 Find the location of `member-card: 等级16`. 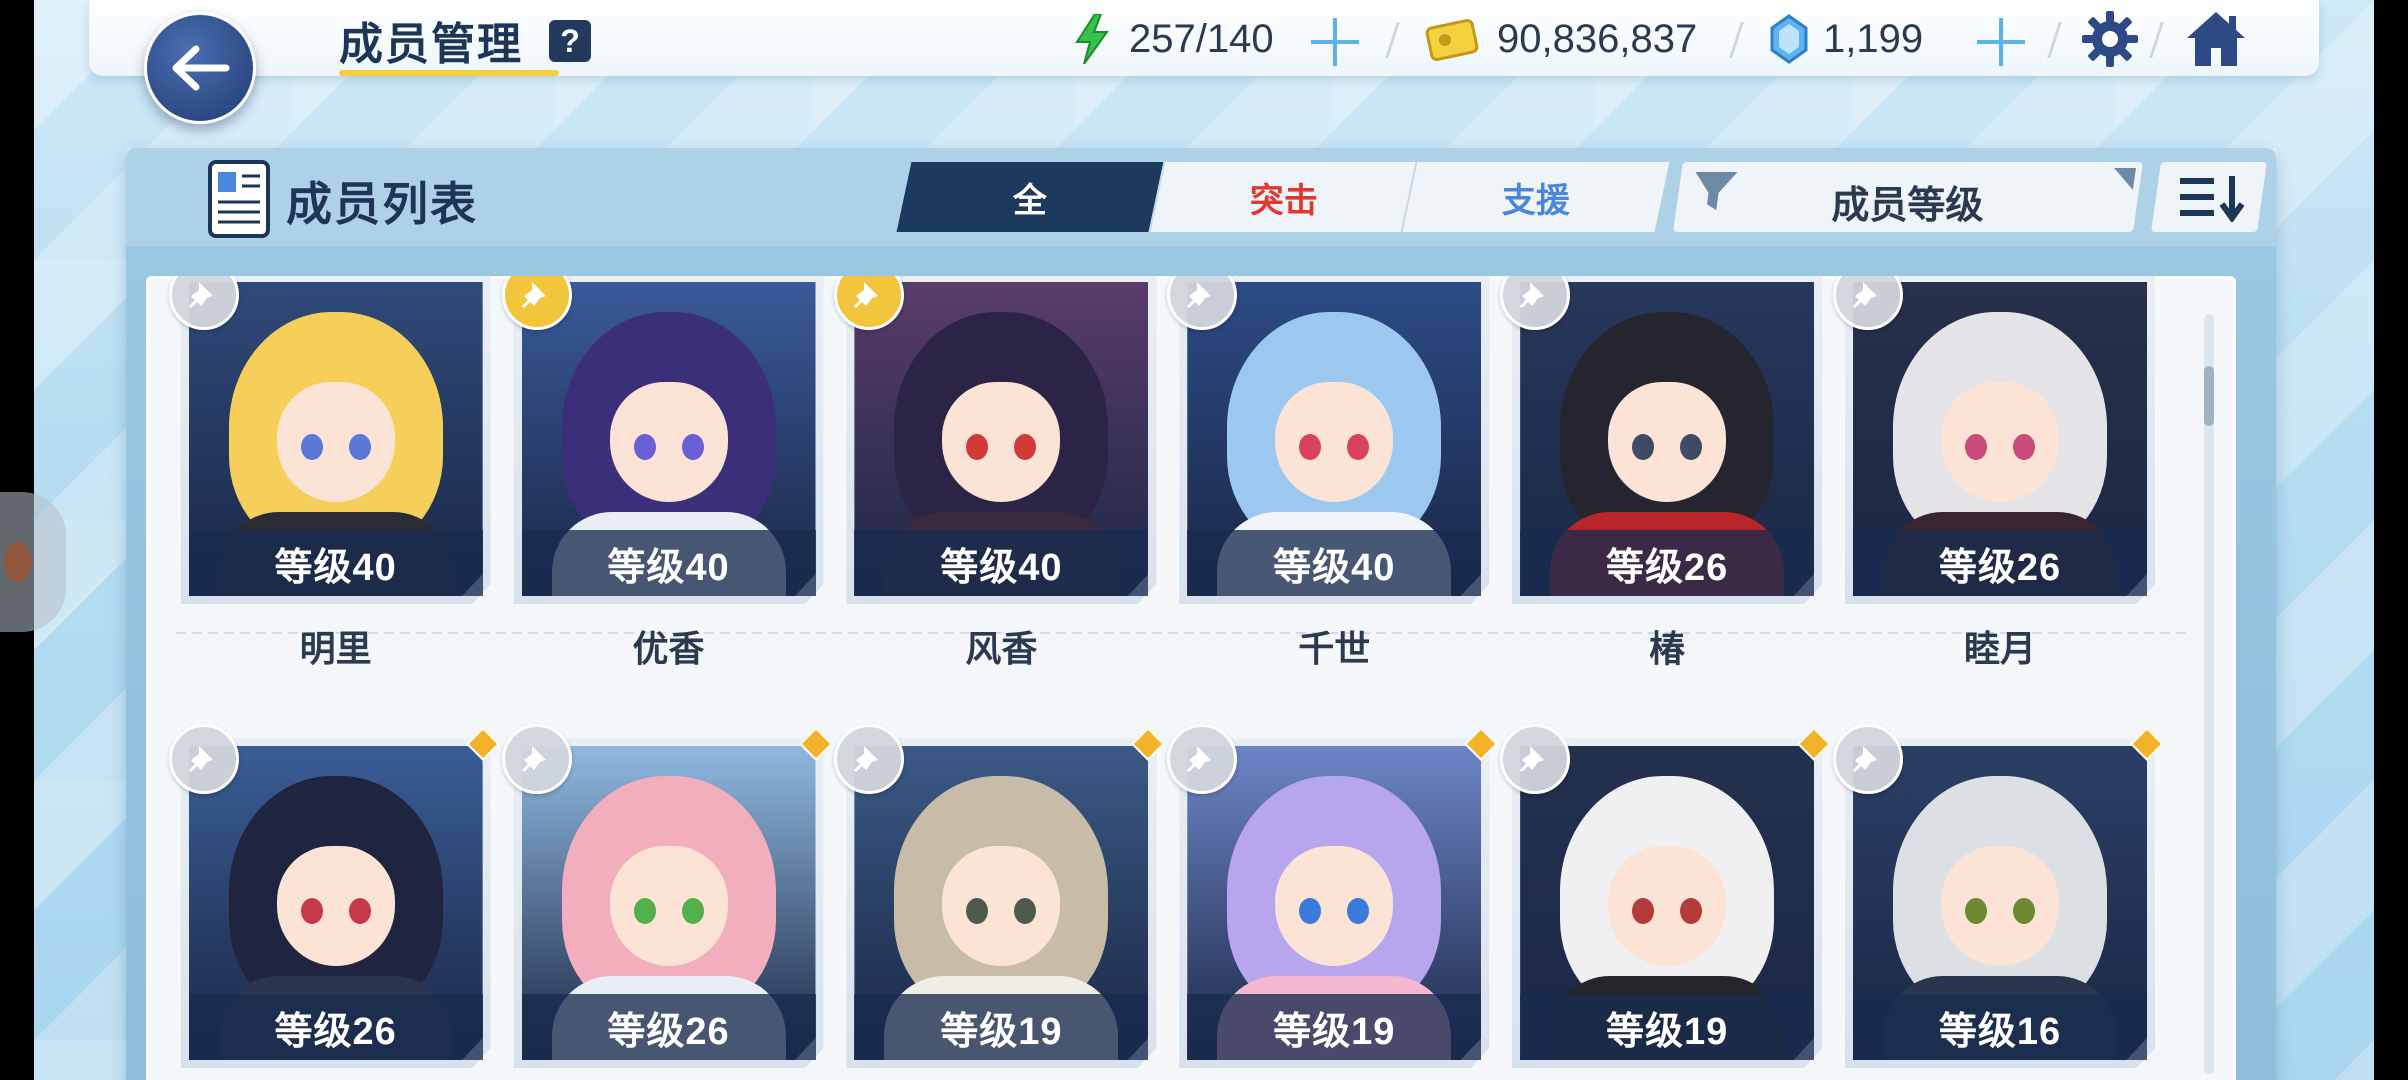

member-card: 等级16 is located at coordinates (1999, 896).